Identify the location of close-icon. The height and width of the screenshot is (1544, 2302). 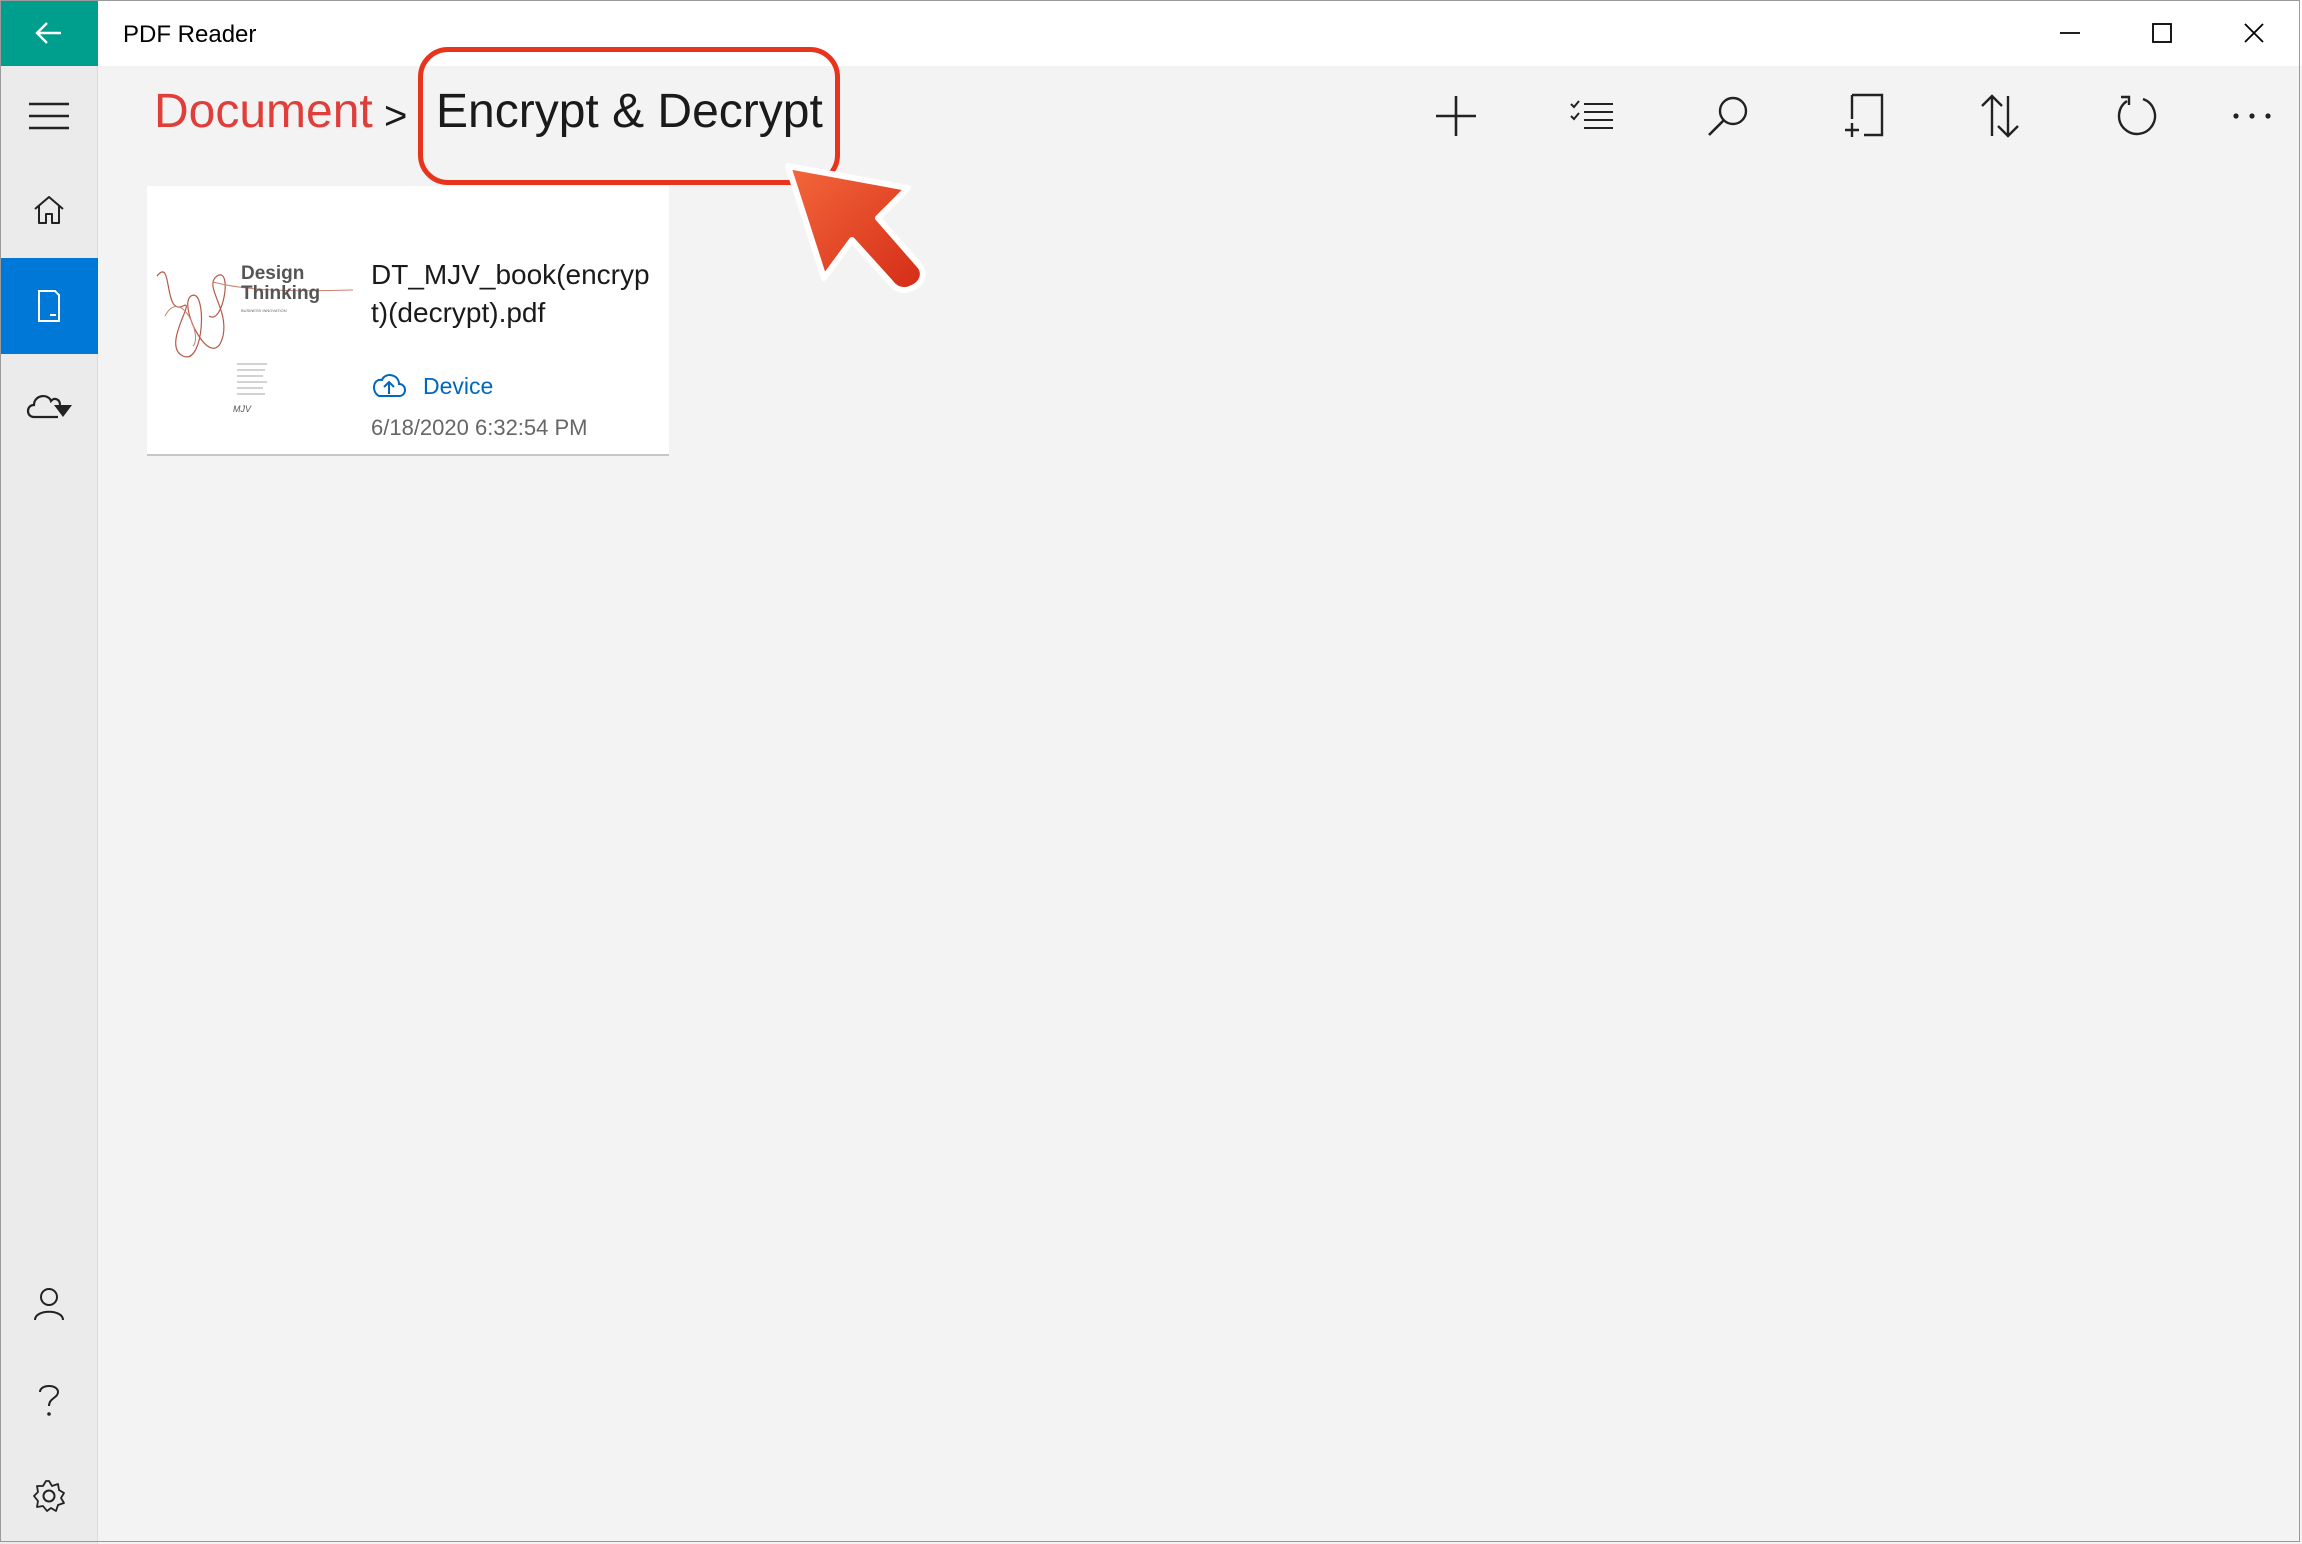
(2254, 33).